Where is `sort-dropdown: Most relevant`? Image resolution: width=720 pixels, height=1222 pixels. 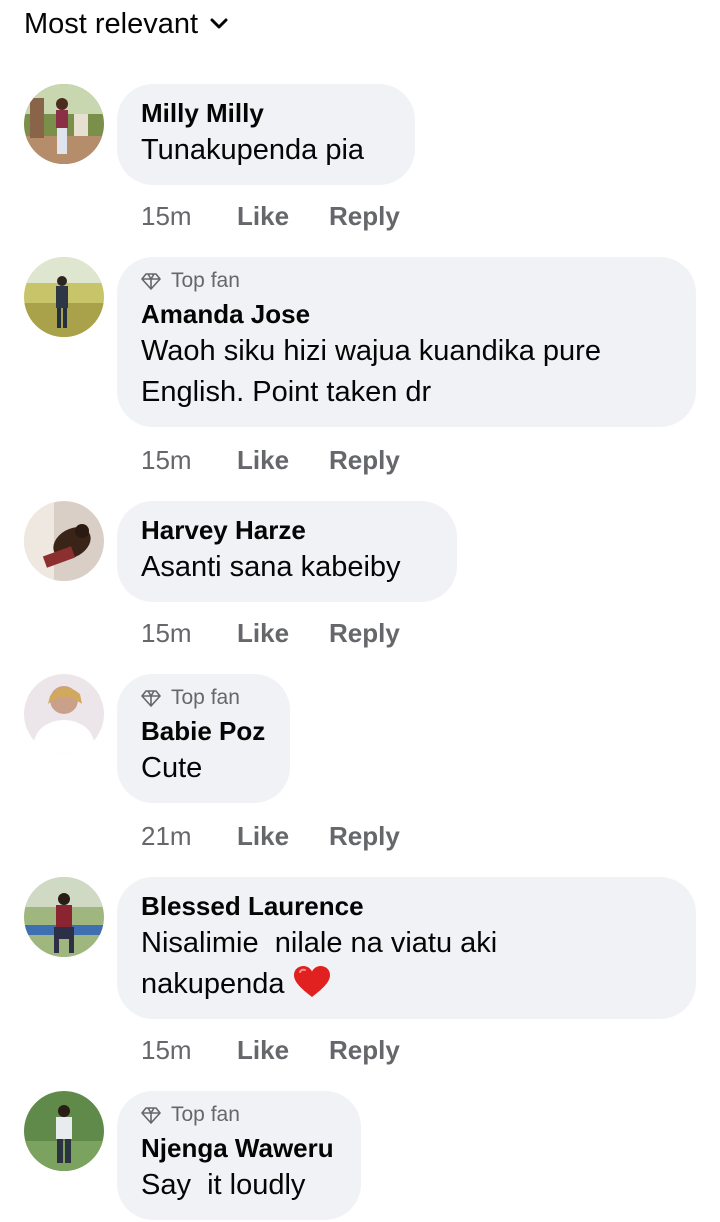
sort-dropdown: Most relevant is located at coordinates (127, 24).